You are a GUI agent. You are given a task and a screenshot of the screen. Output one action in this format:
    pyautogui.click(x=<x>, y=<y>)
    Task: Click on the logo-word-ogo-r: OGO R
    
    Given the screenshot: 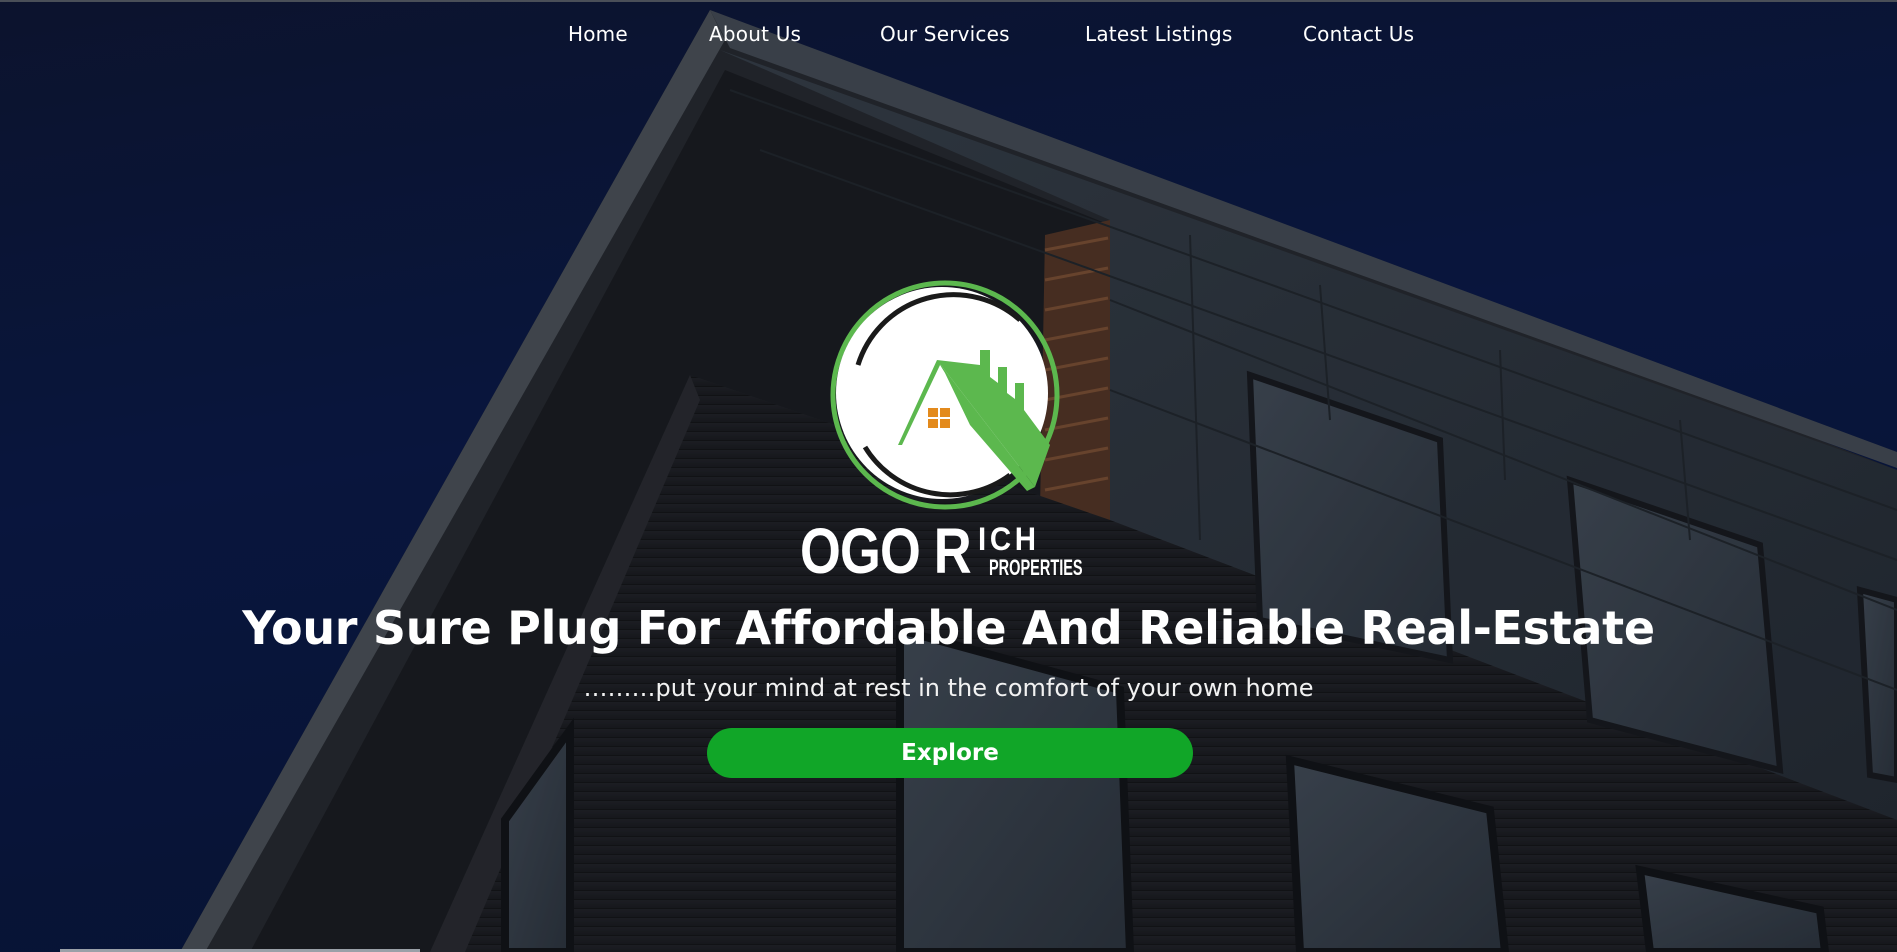 What is the action you would take?
    pyautogui.click(x=886, y=551)
    